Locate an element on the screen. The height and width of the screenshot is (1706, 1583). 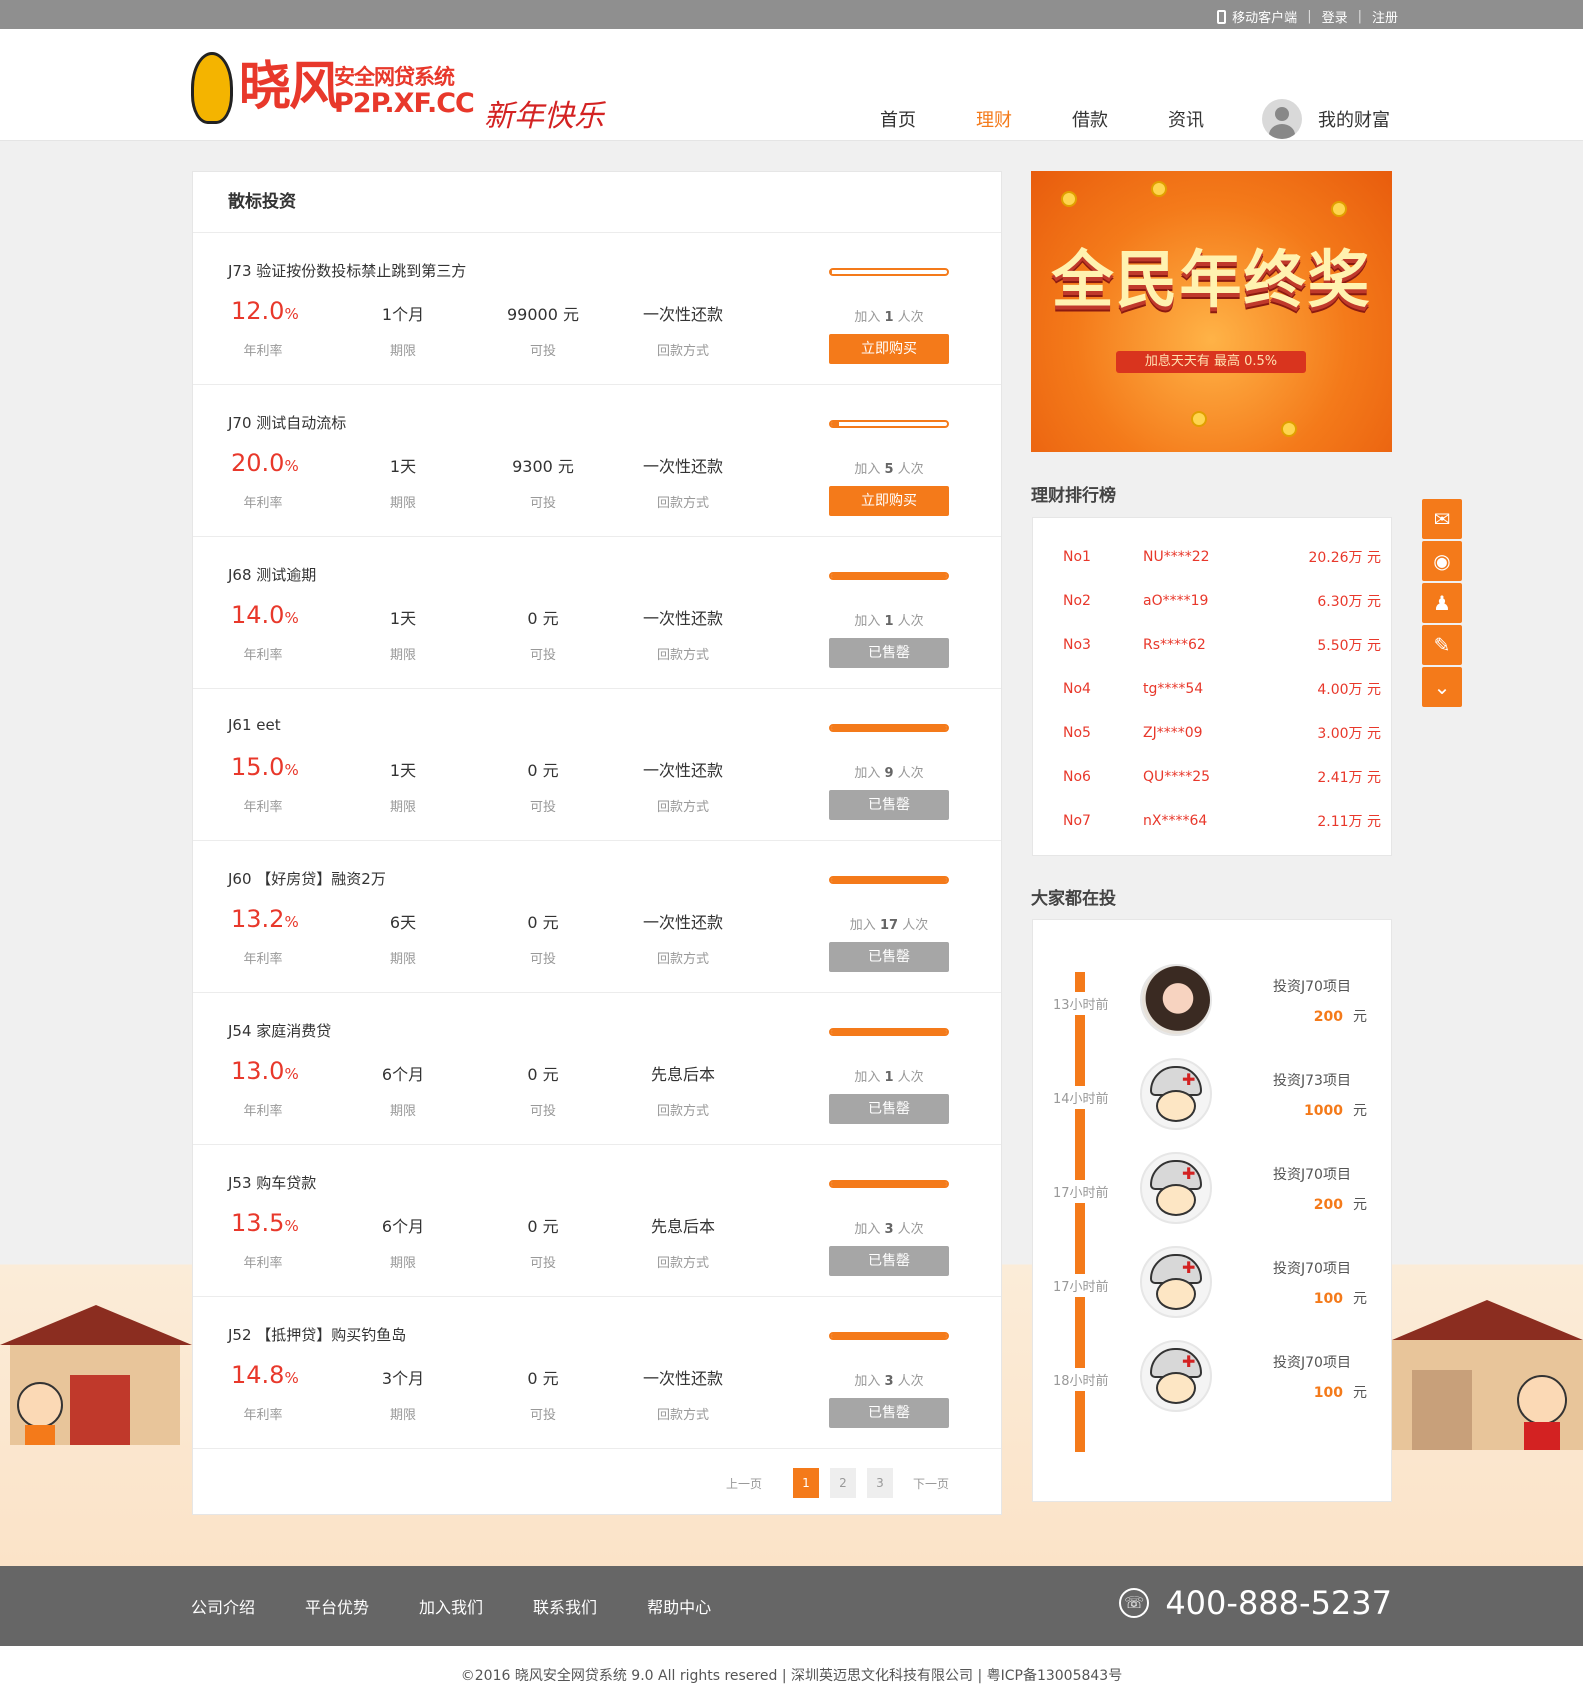
promo-banner: 全民年终奖 加息天天有 最高 0.5% is located at coordinates (1211, 311).